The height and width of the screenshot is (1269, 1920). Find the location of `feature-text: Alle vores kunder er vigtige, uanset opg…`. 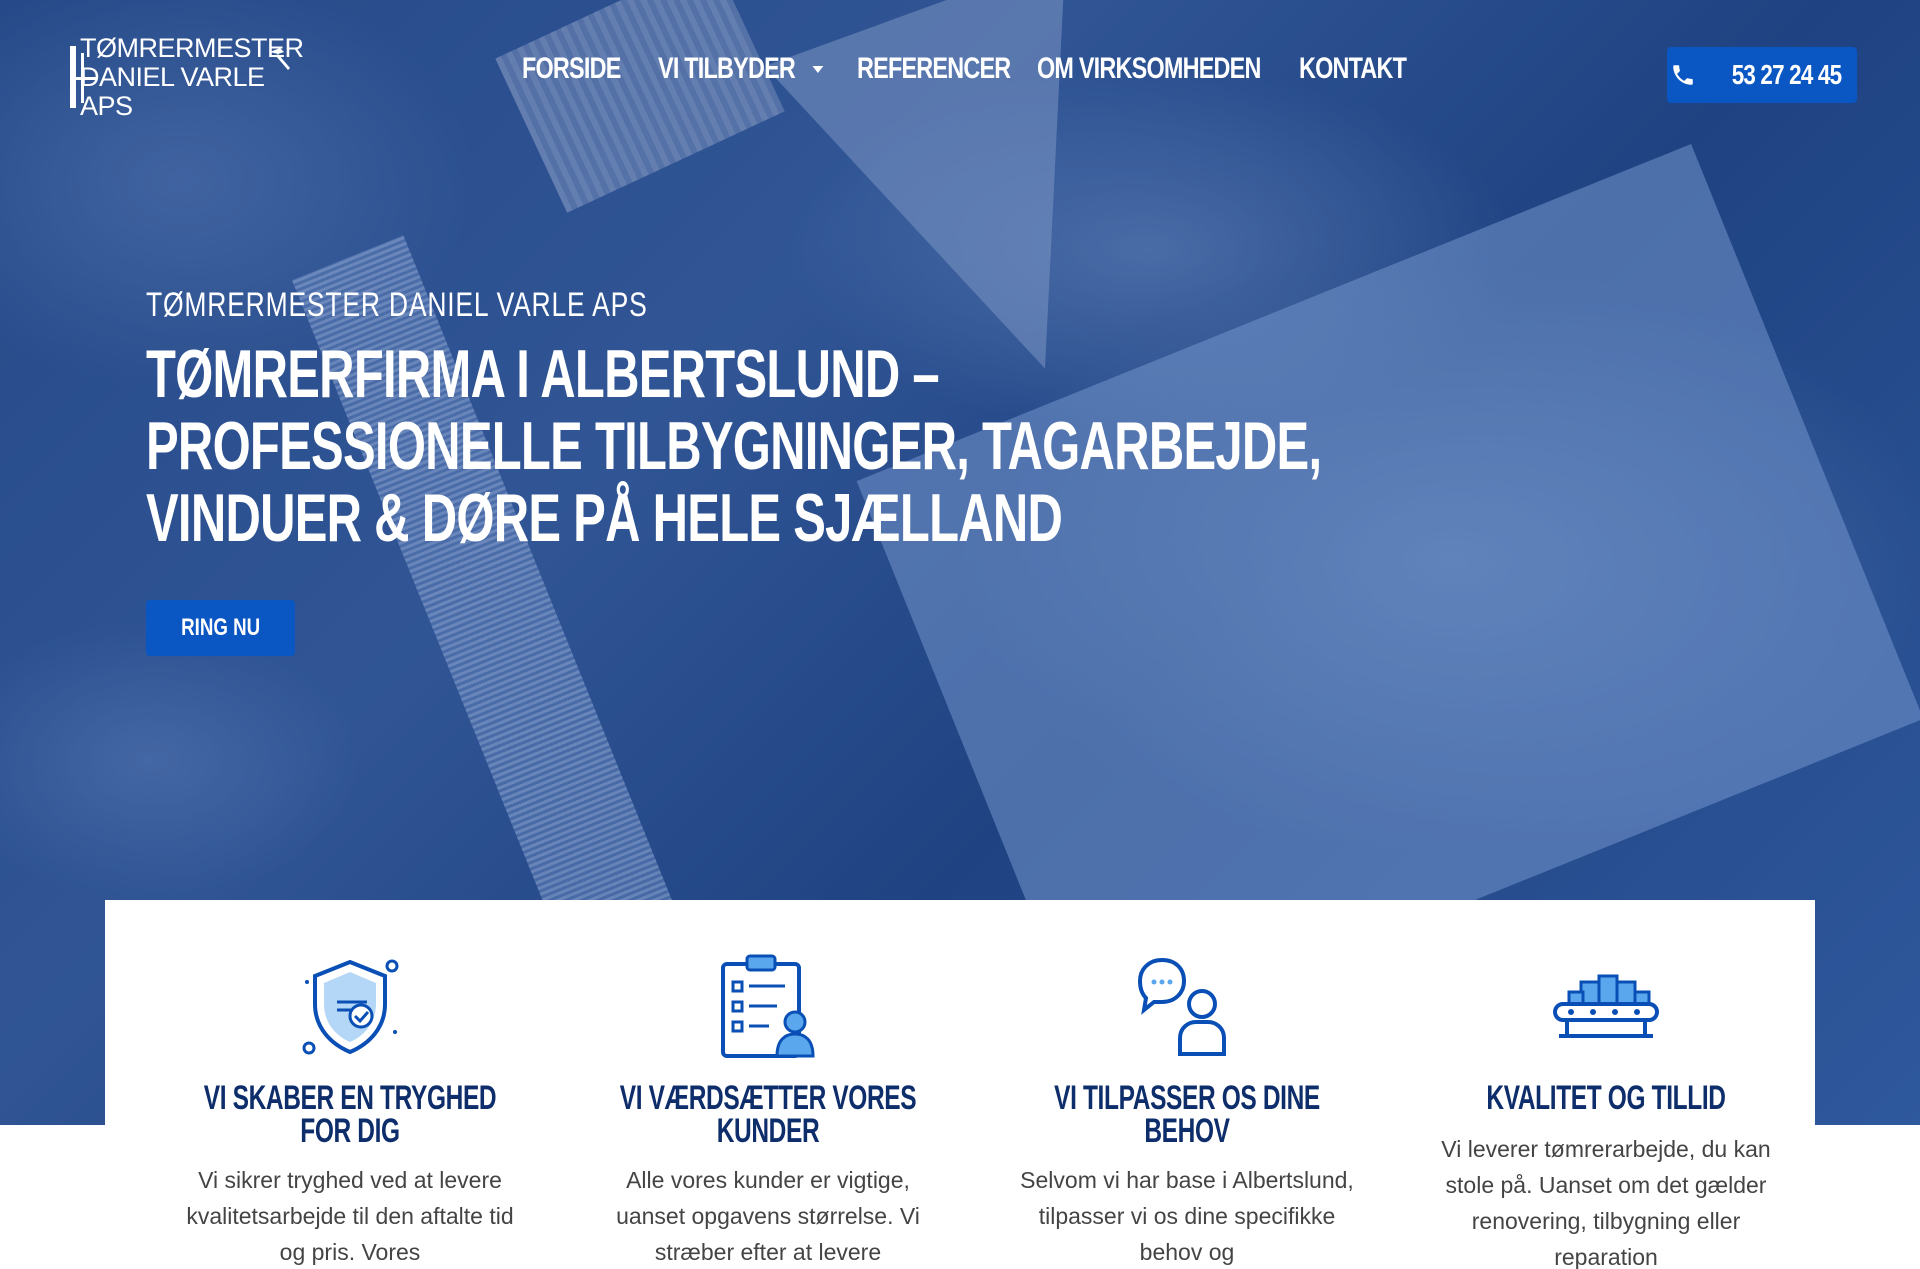

feature-text: Alle vores kunder er vigtige, uanset opg… is located at coordinates (768, 1216).